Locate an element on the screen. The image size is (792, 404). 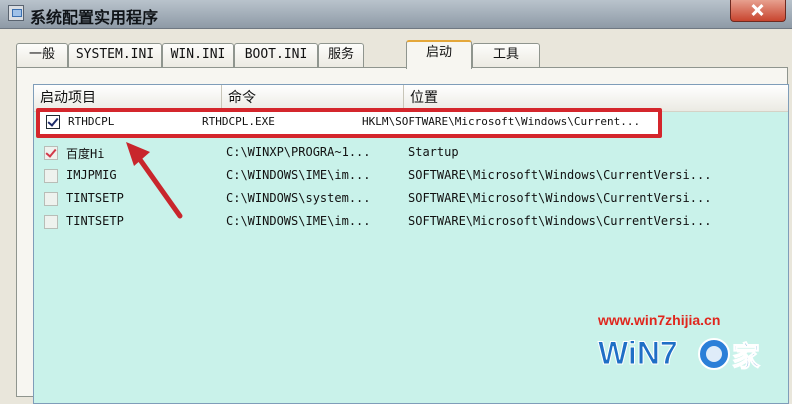
tab-boot-ini: BOOT.INI is located at coordinates (276, 55).